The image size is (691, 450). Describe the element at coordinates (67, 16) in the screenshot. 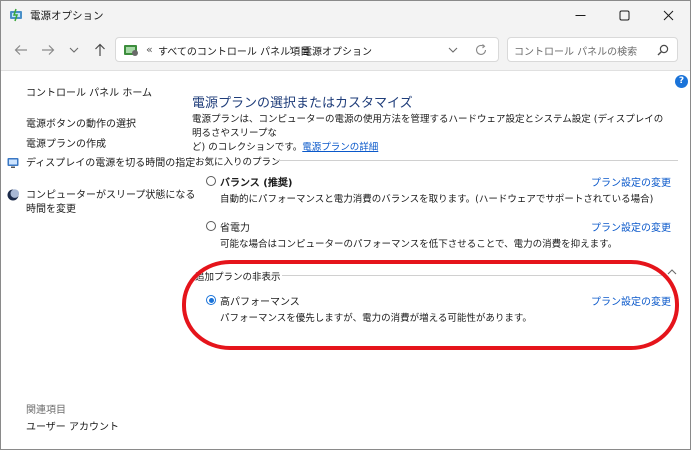

I see `window-title: 電源オプション` at that location.